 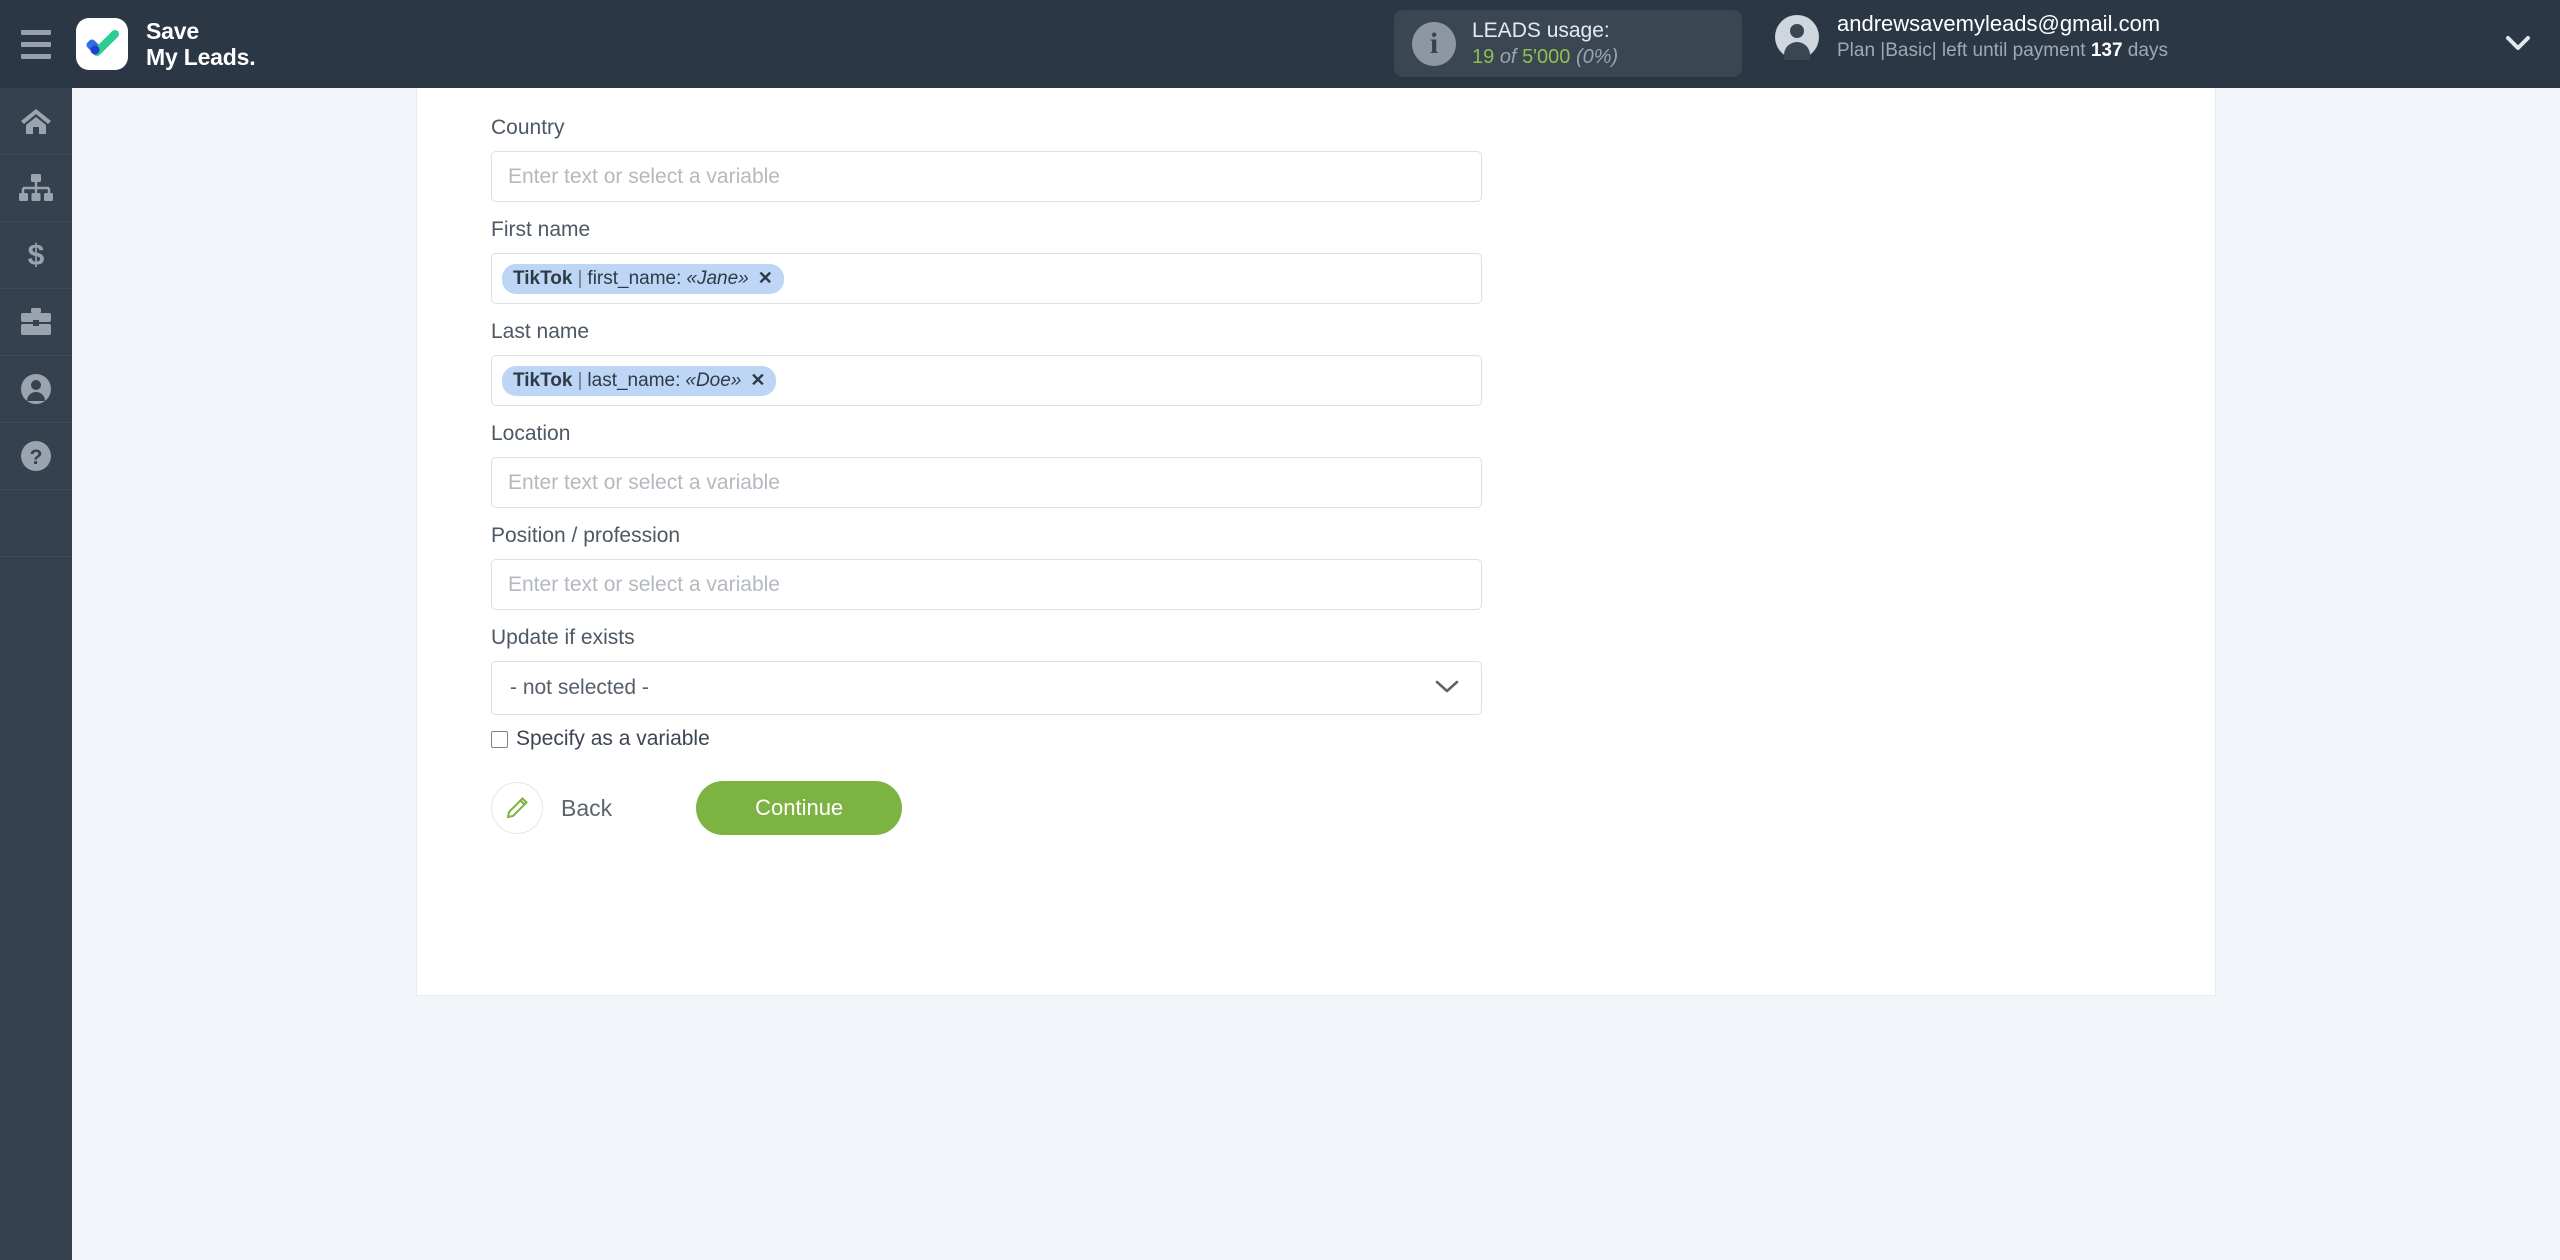 I want to click on info-icon: i, so click(x=1434, y=43).